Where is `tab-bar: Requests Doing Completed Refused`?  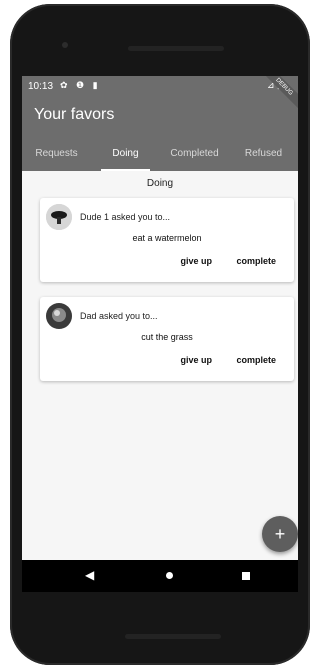 tab-bar: Requests Doing Completed Refused is located at coordinates (160, 157).